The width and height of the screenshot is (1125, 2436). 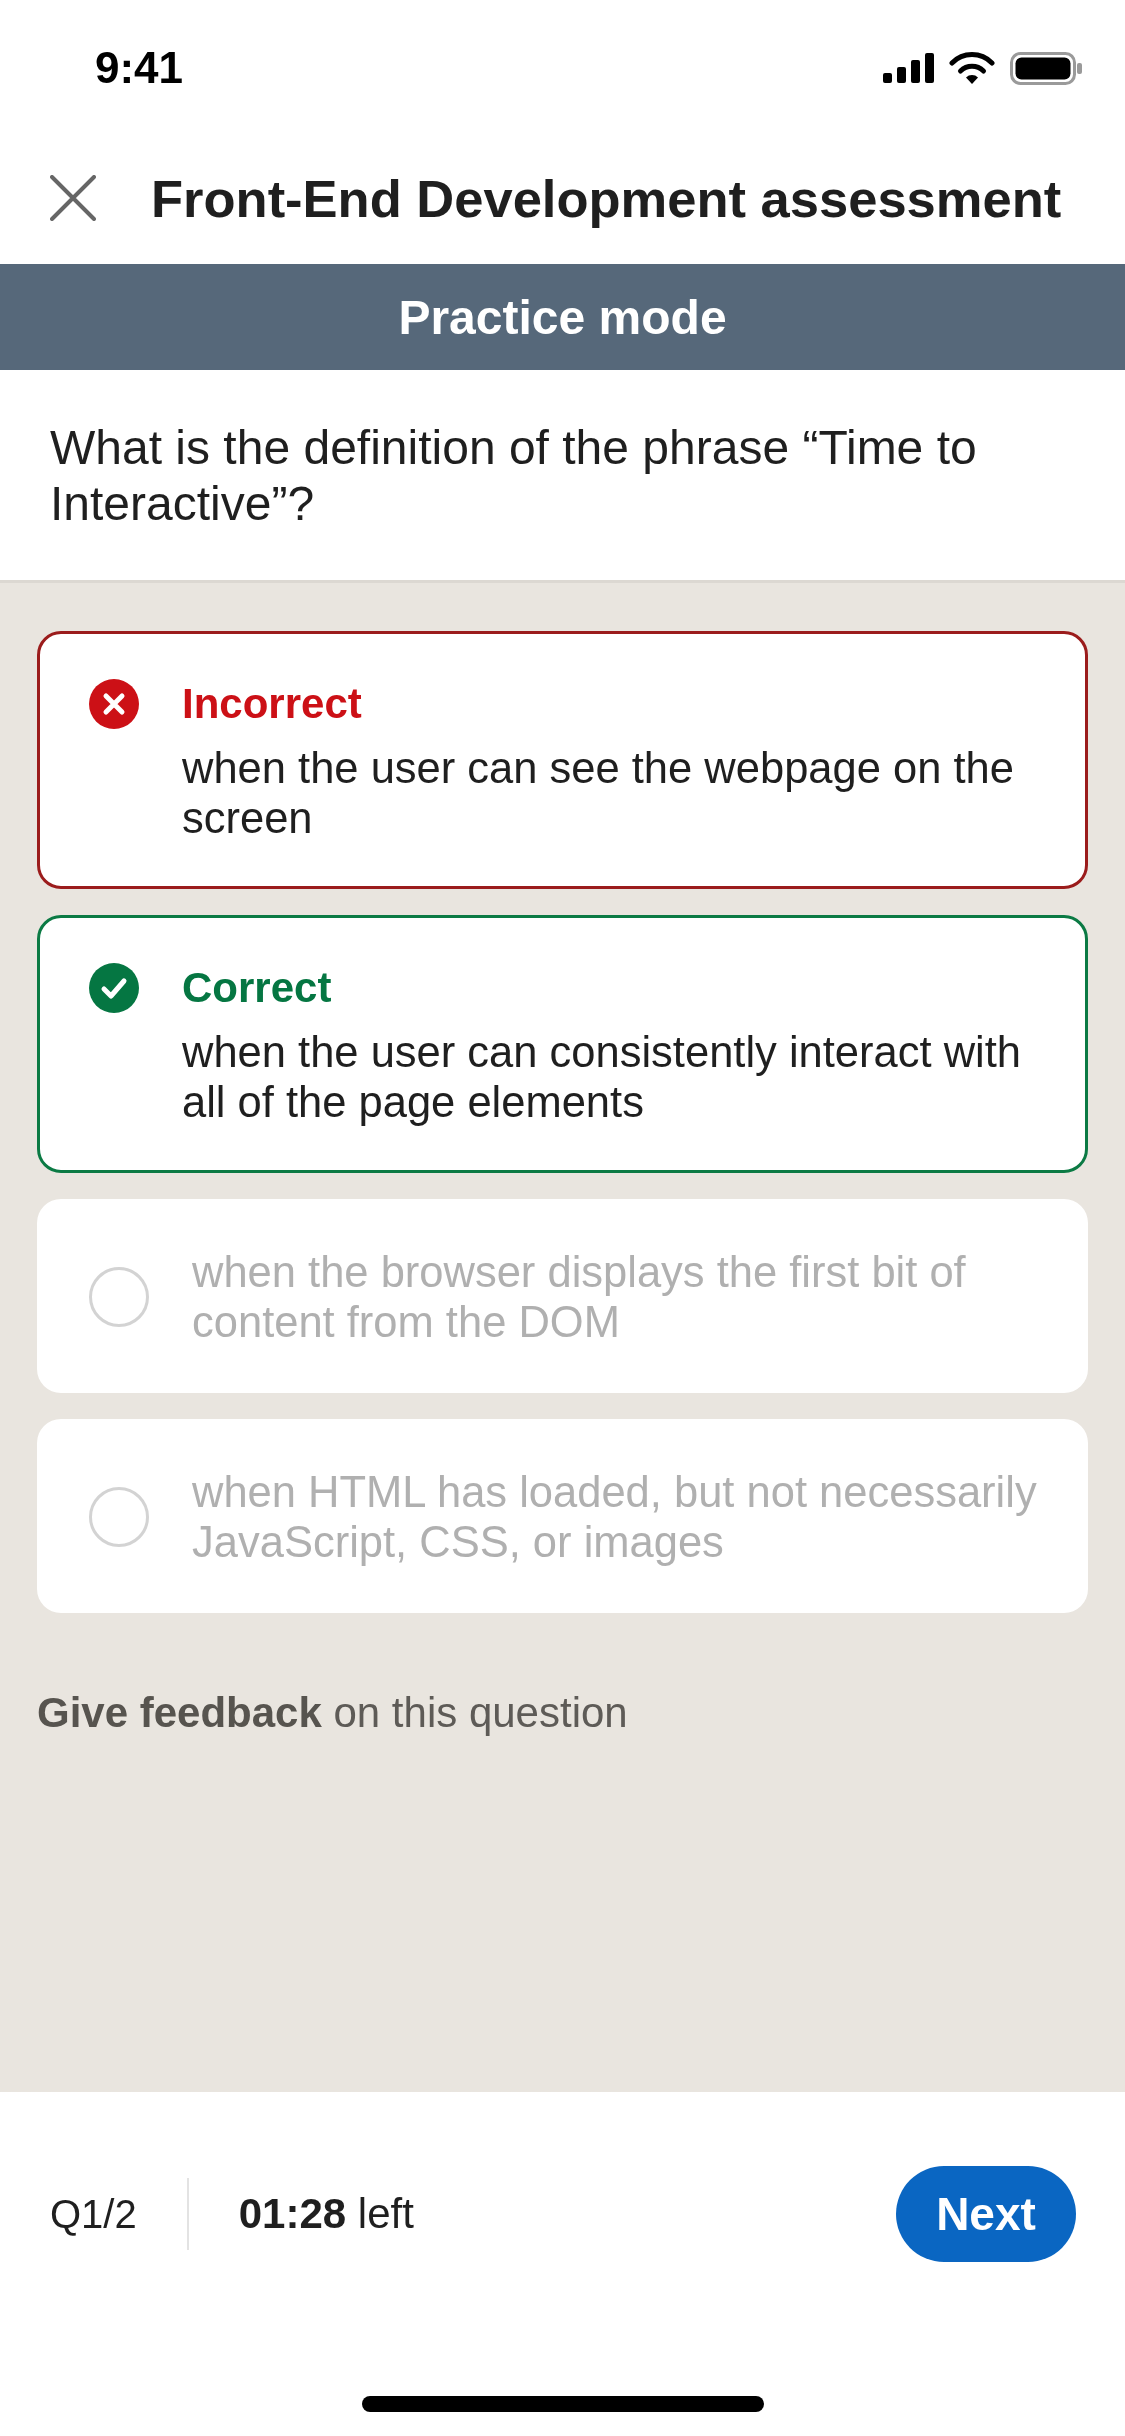 What do you see at coordinates (602, 1077) in the screenshot?
I see `answer-text: when the user can consistently interact with all of the page elements` at bounding box center [602, 1077].